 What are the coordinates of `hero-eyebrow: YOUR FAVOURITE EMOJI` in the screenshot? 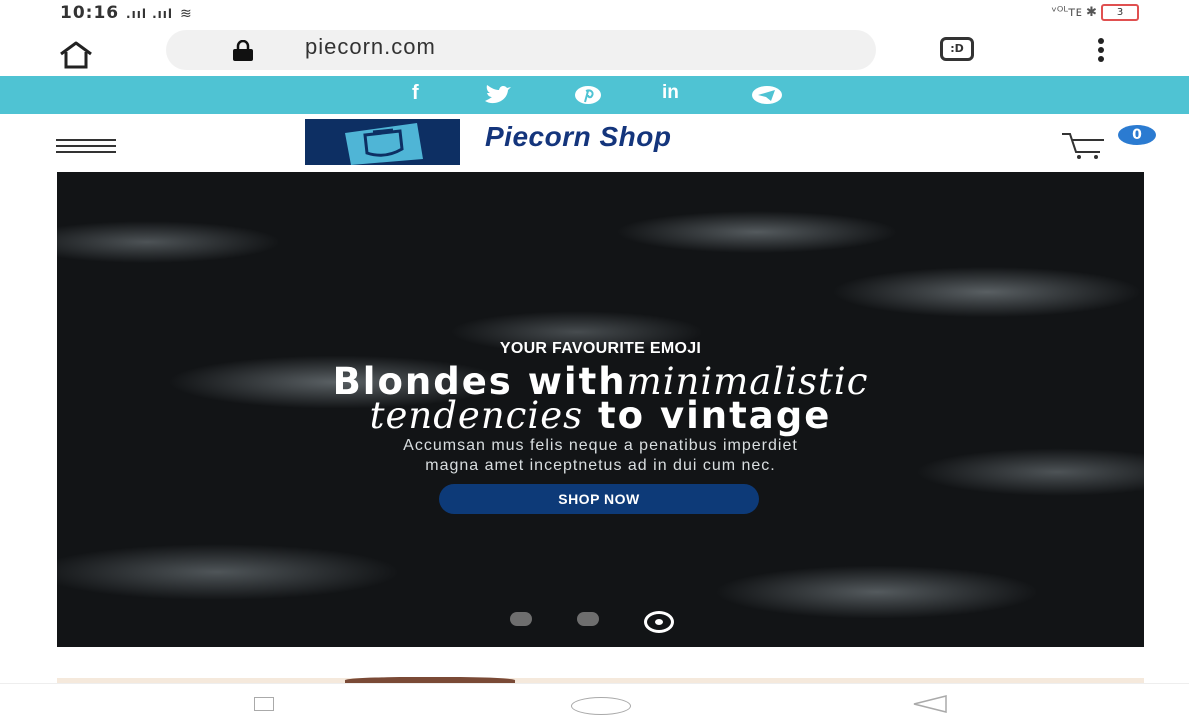 It's located at (600, 348).